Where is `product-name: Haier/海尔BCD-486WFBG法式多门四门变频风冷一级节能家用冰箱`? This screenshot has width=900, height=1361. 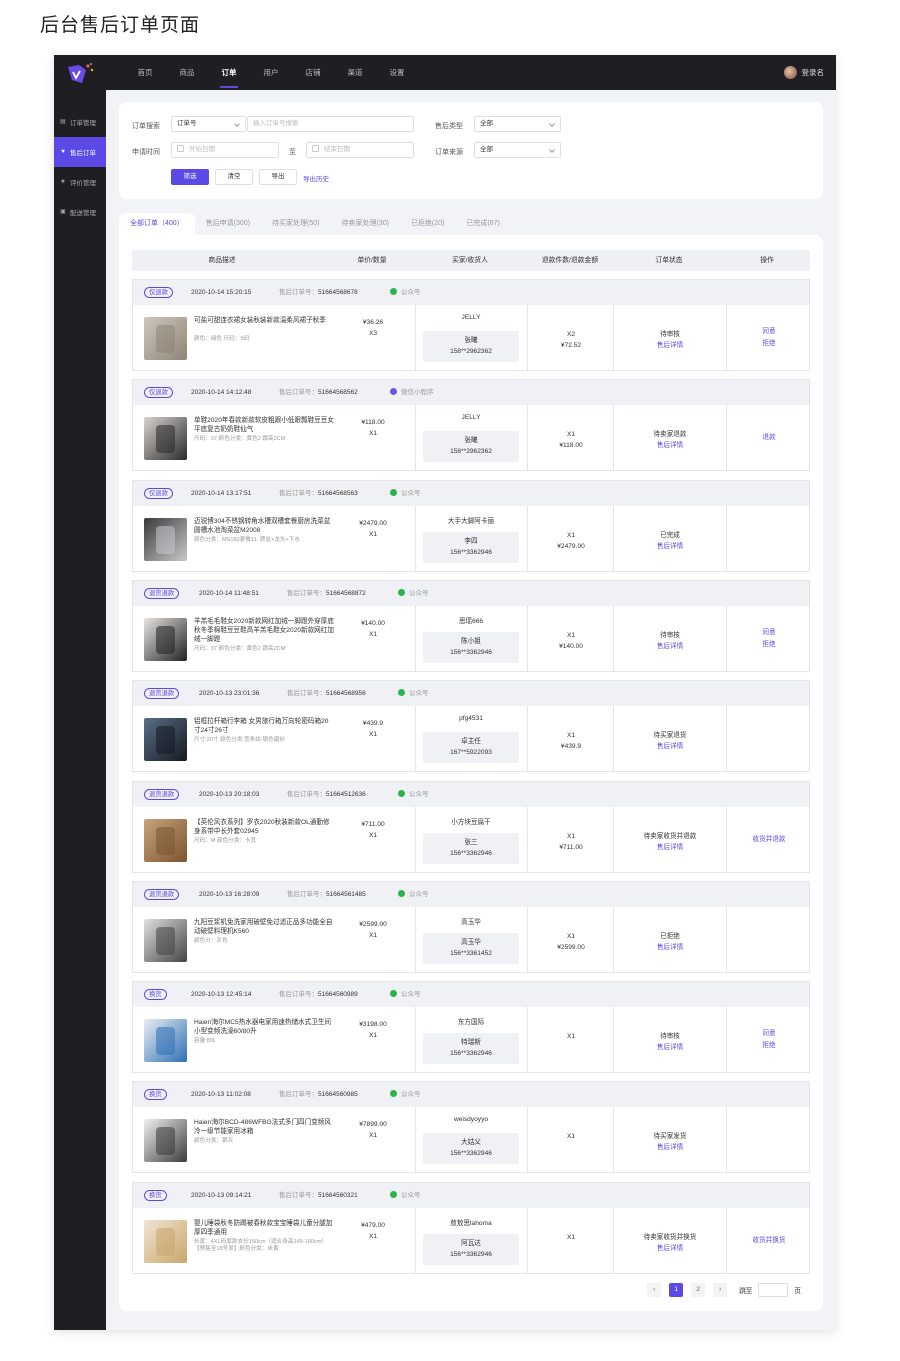
product-name: Haier/海尔BCD-486WFBG法式多门四门变频风冷一级节能家用冰箱 is located at coordinates (264, 1127).